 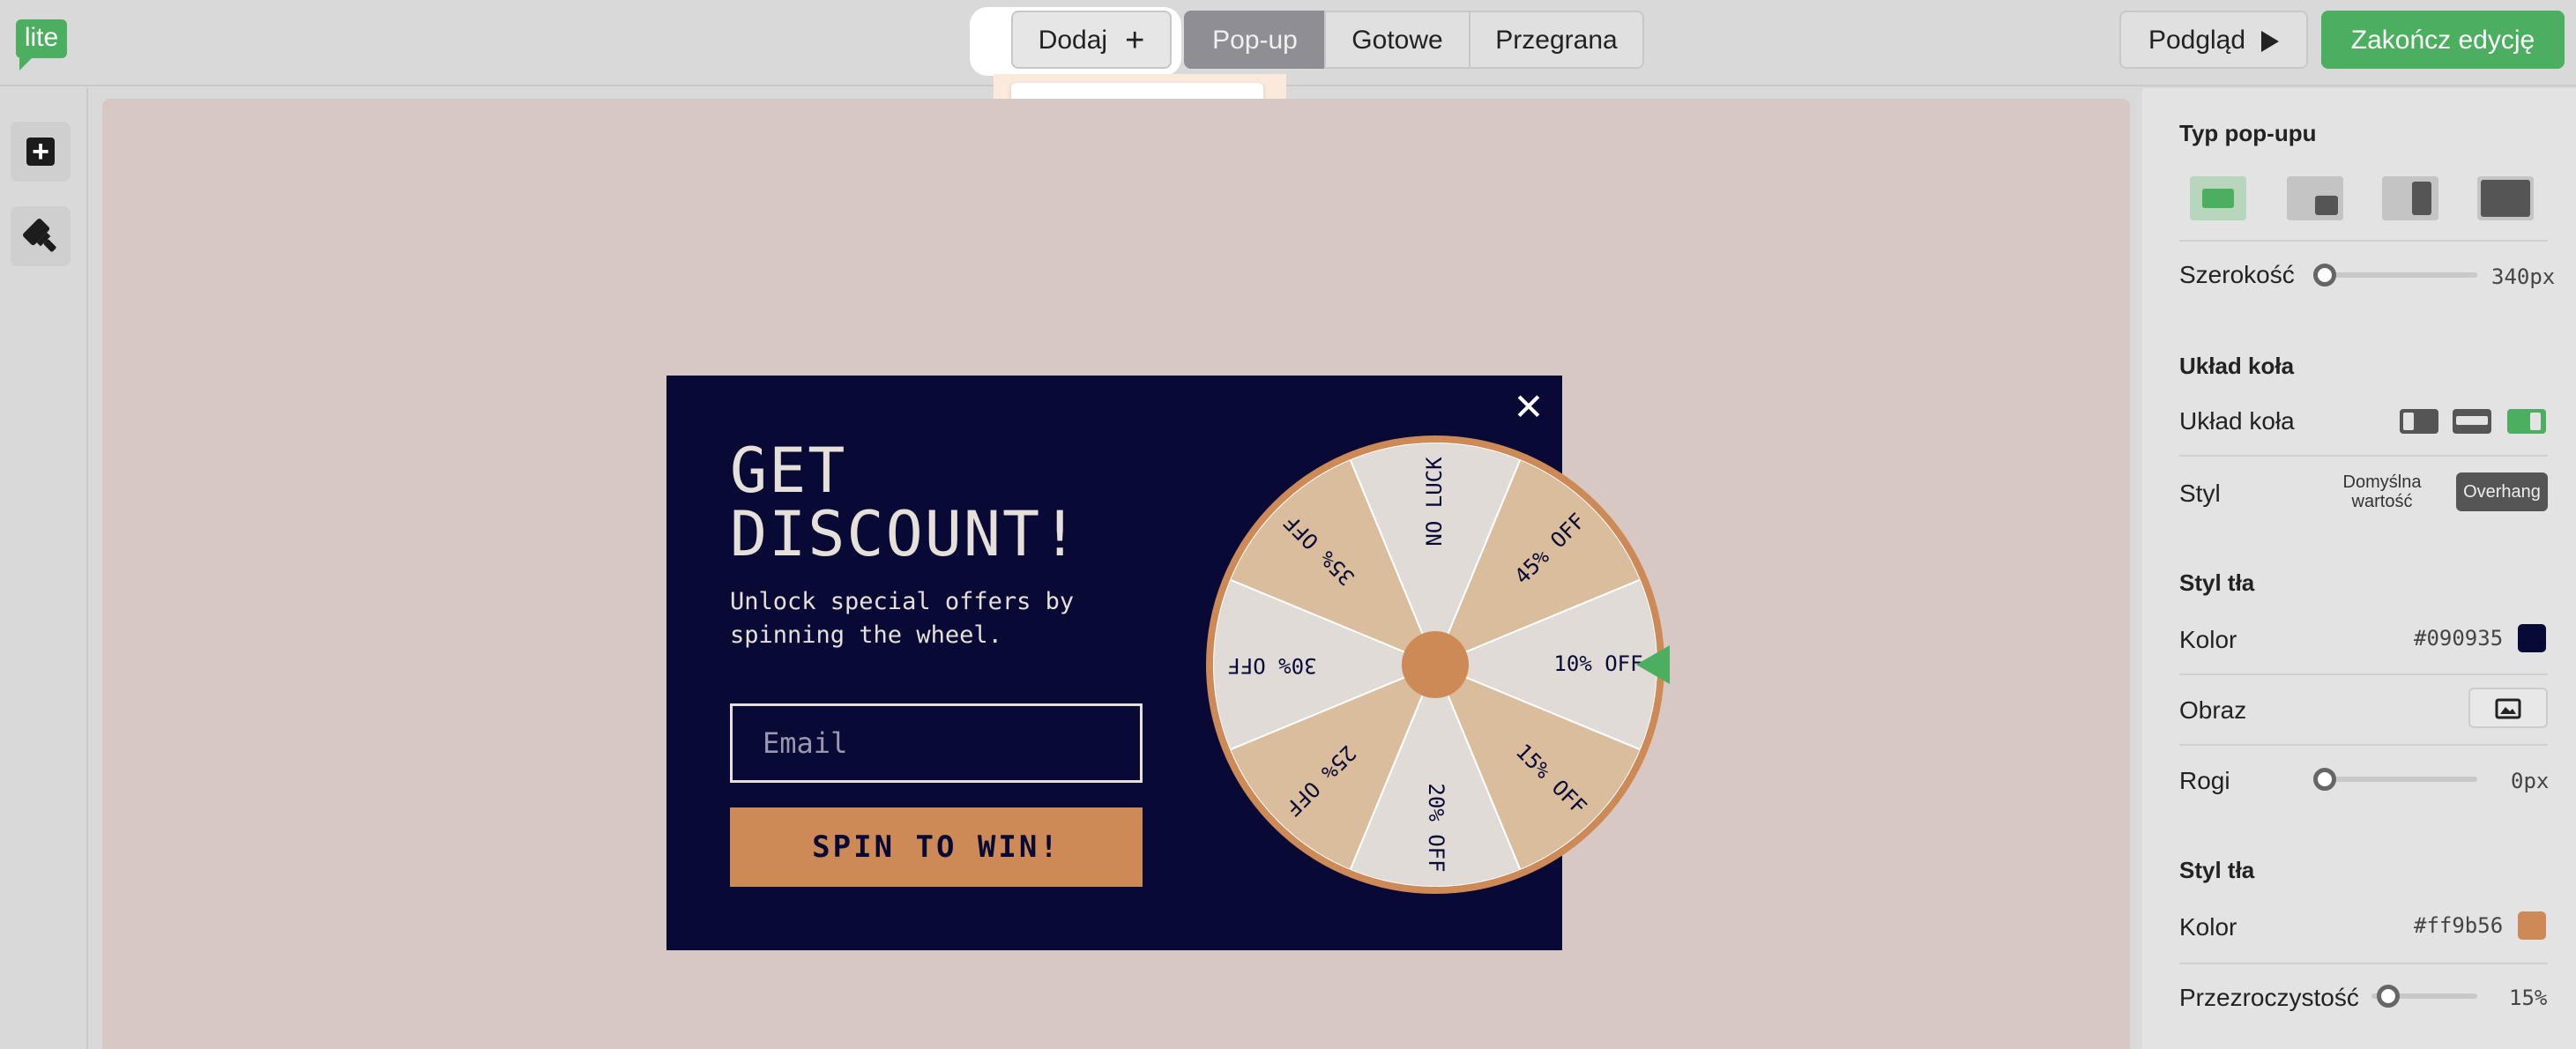 I want to click on wheel-layout-left, so click(x=2419, y=421).